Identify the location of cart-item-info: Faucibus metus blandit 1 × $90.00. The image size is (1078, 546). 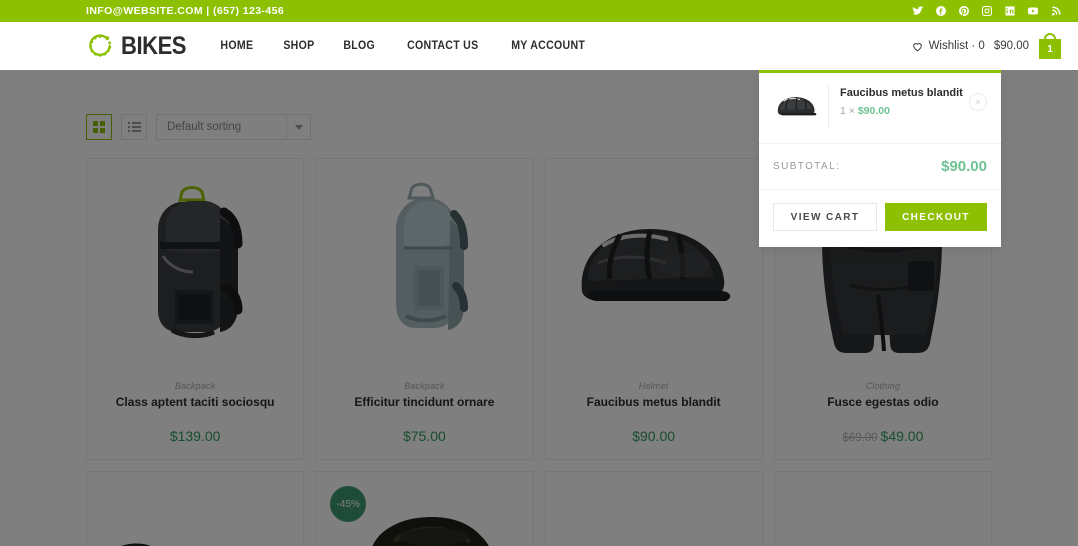
(904, 101).